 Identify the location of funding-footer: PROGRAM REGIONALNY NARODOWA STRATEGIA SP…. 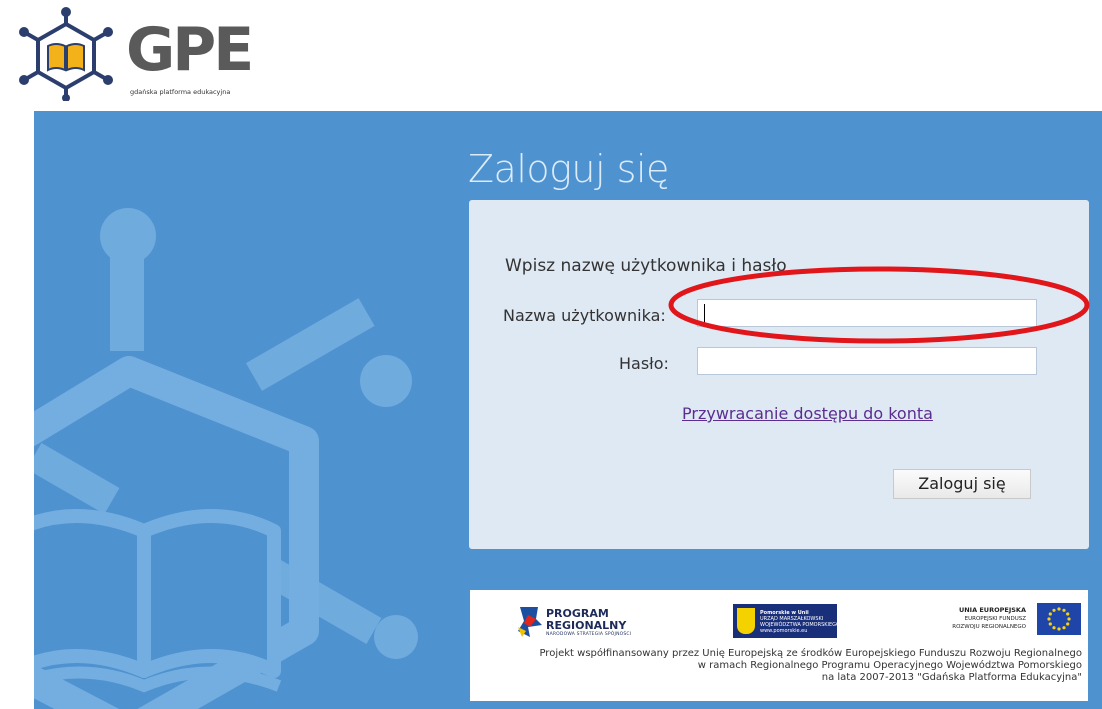
(779, 645).